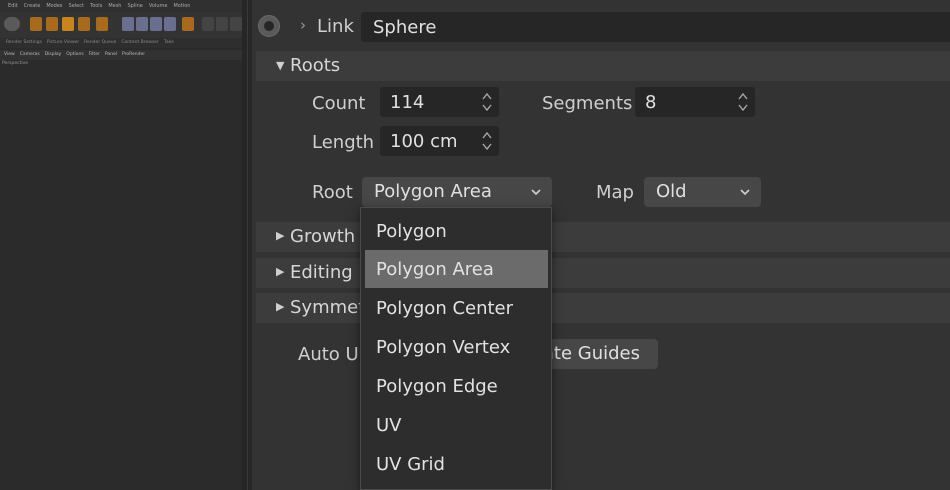  What do you see at coordinates (435, 269) in the screenshot?
I see `menu-option-label: Polygon Area` at bounding box center [435, 269].